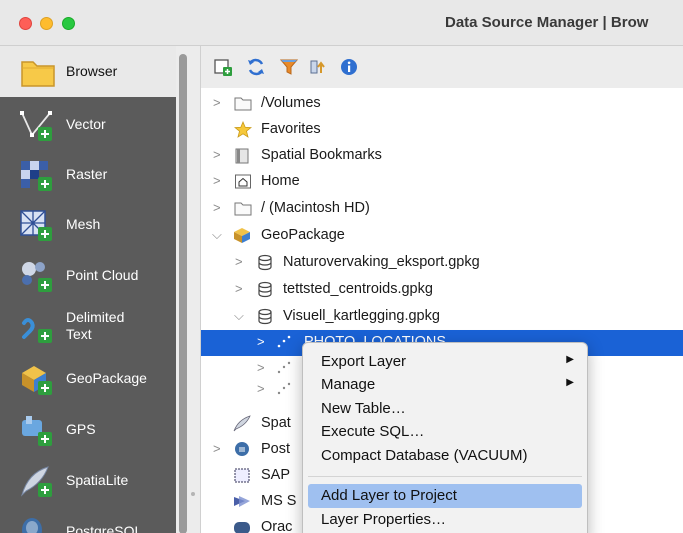 The height and width of the screenshot is (533, 683). Describe the element at coordinates (193, 494) in the screenshot. I see `splitter-handle` at that location.